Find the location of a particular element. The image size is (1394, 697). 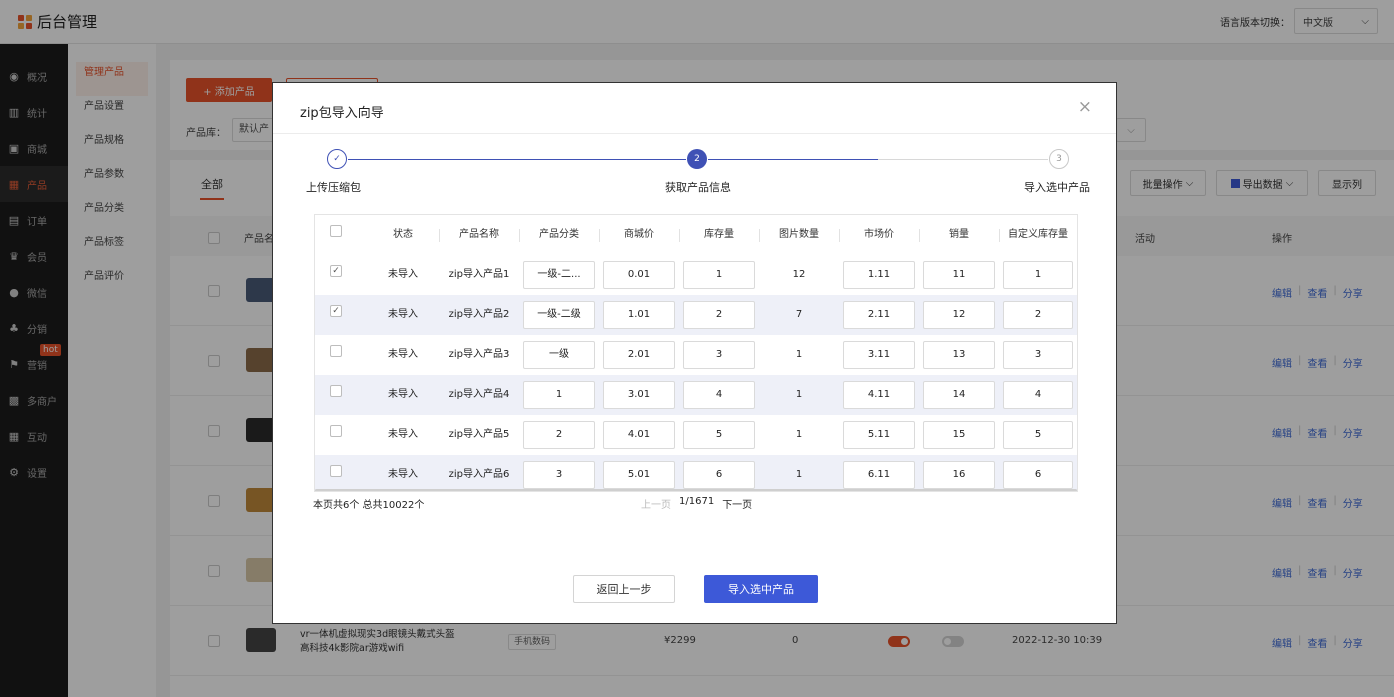

price-input: 3.01 is located at coordinates (639, 395).